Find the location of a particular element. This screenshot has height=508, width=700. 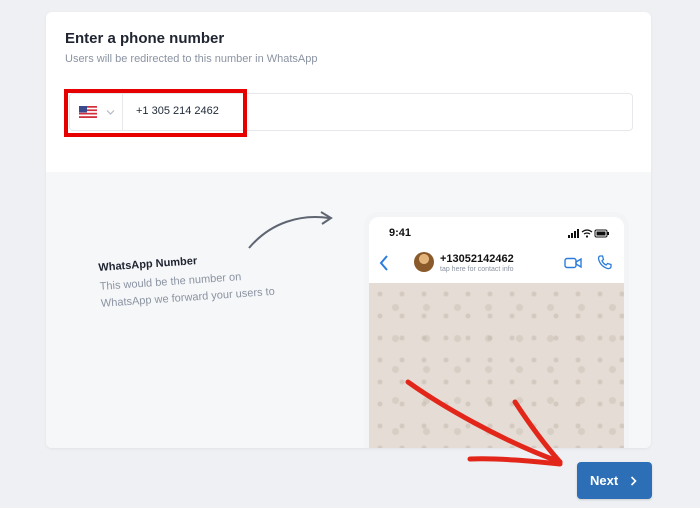

video-call-icon is located at coordinates (573, 263).